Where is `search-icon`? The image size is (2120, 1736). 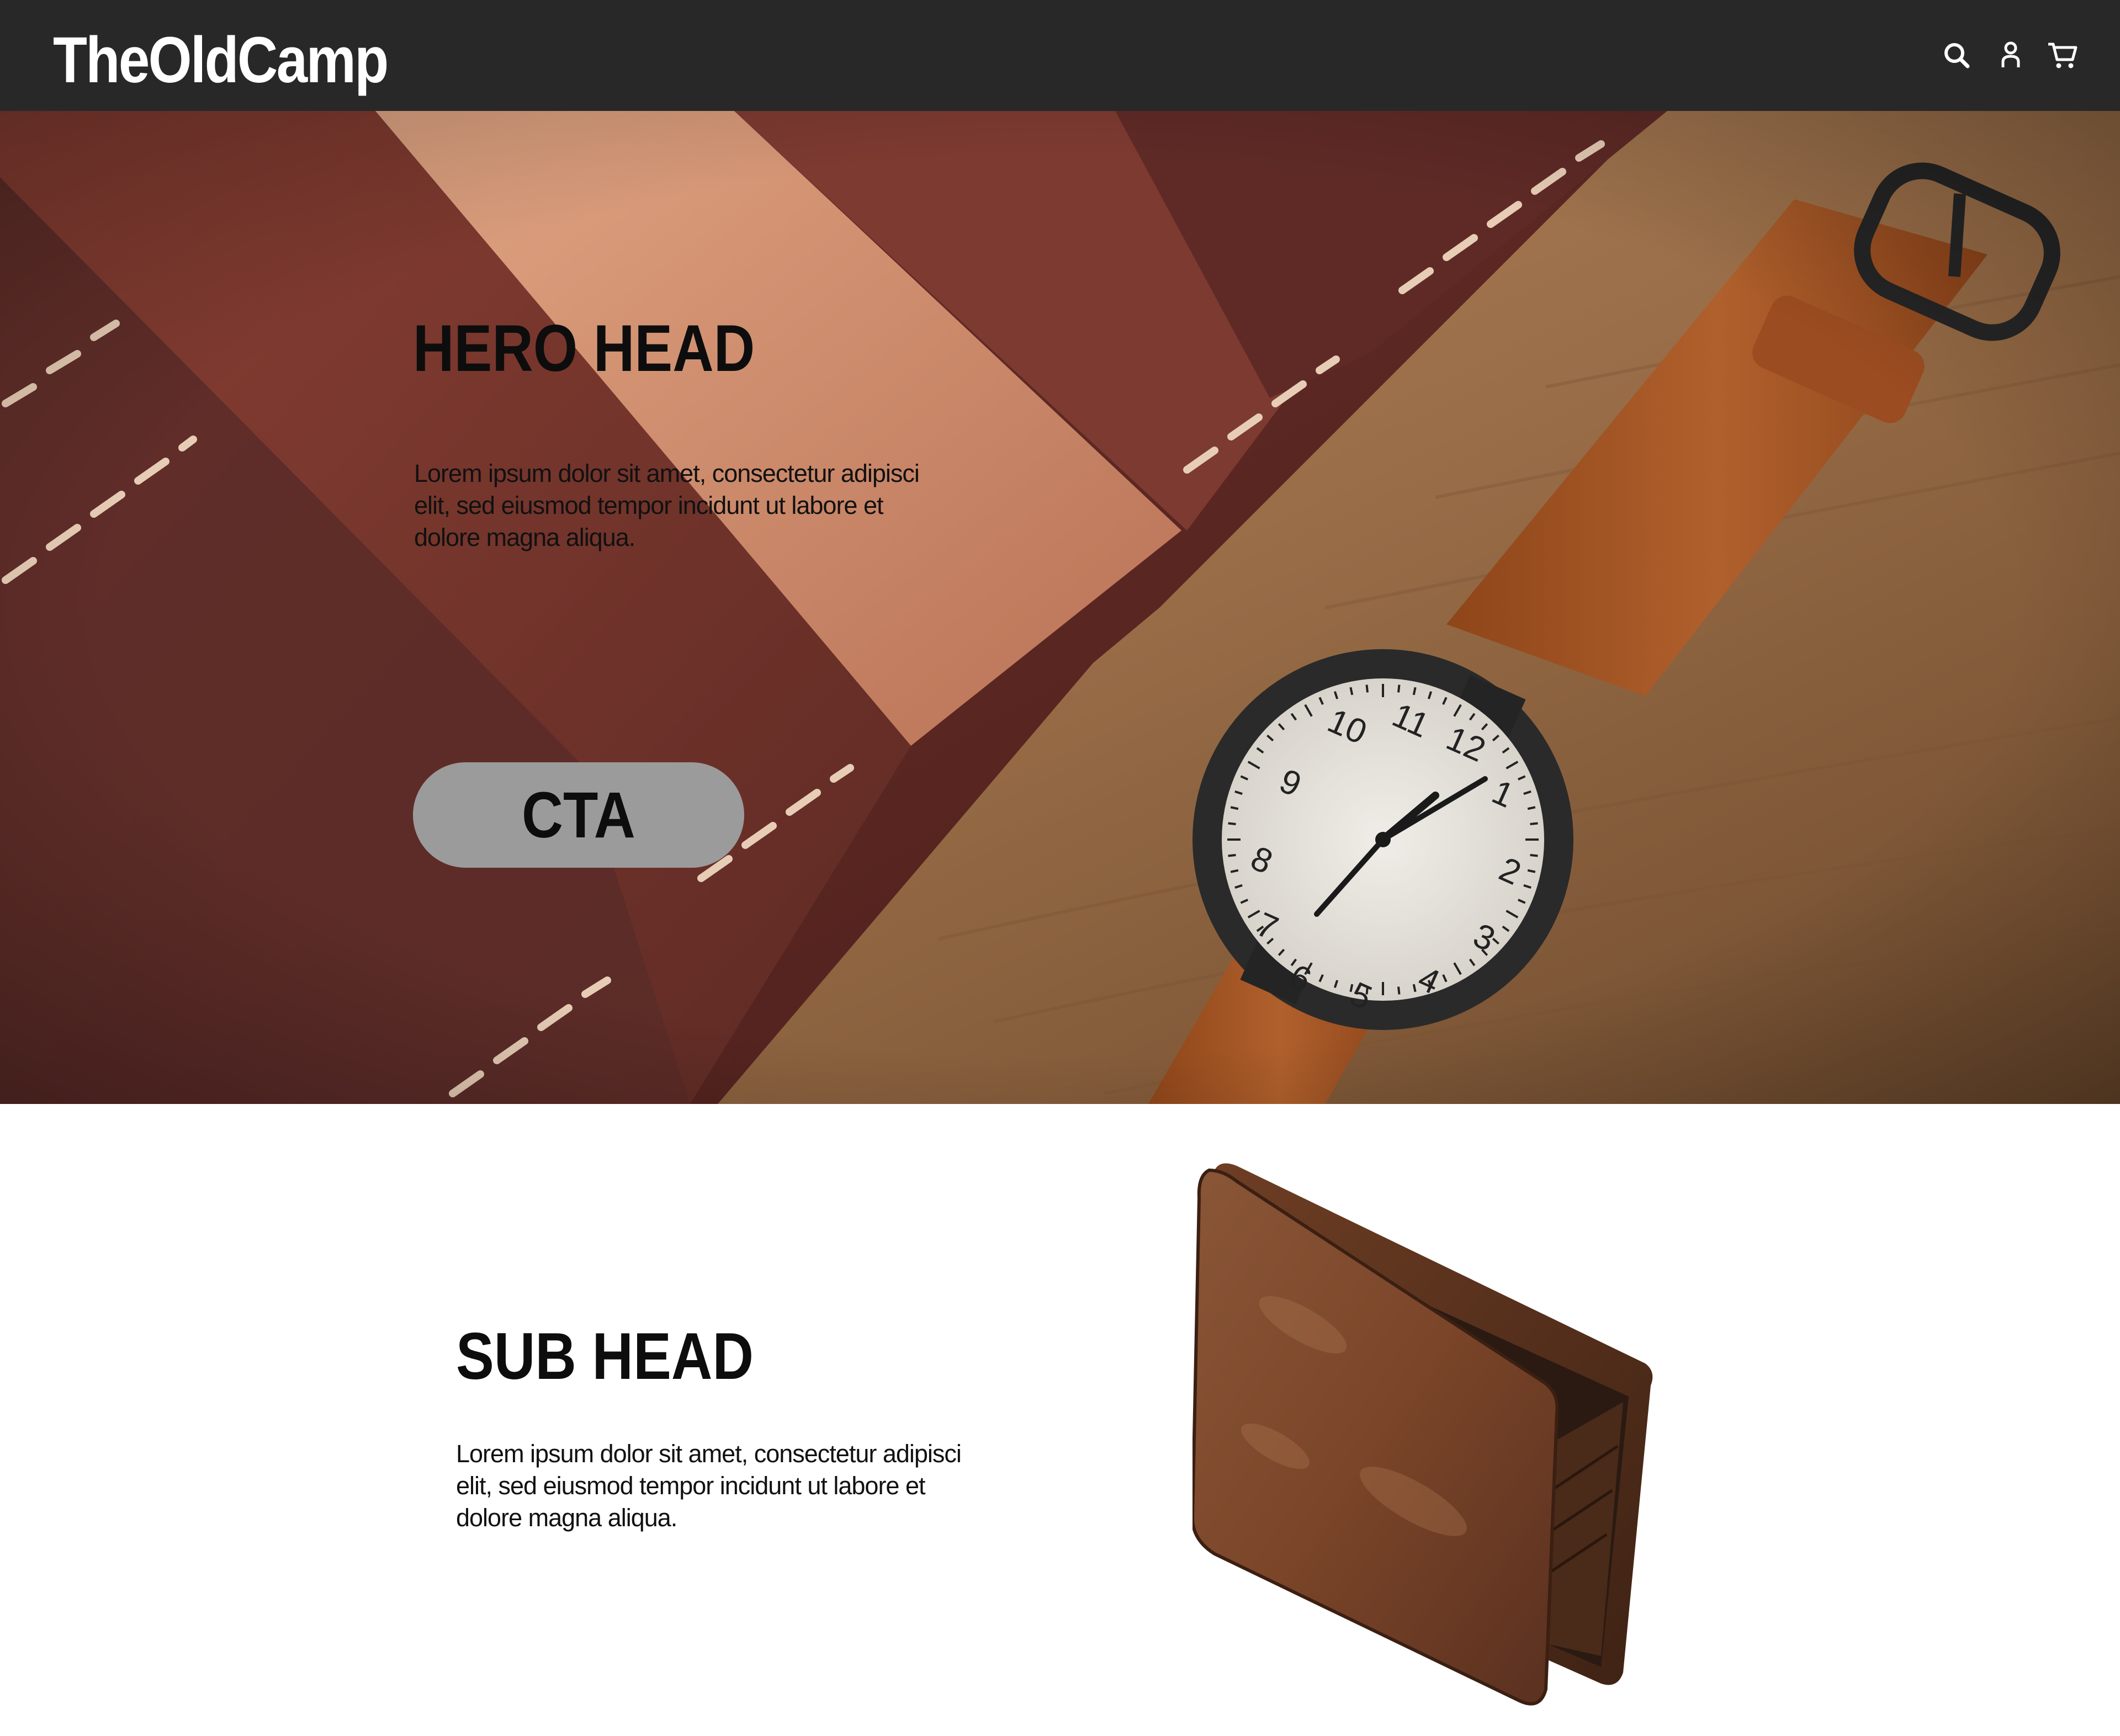
search-icon is located at coordinates (1956, 55).